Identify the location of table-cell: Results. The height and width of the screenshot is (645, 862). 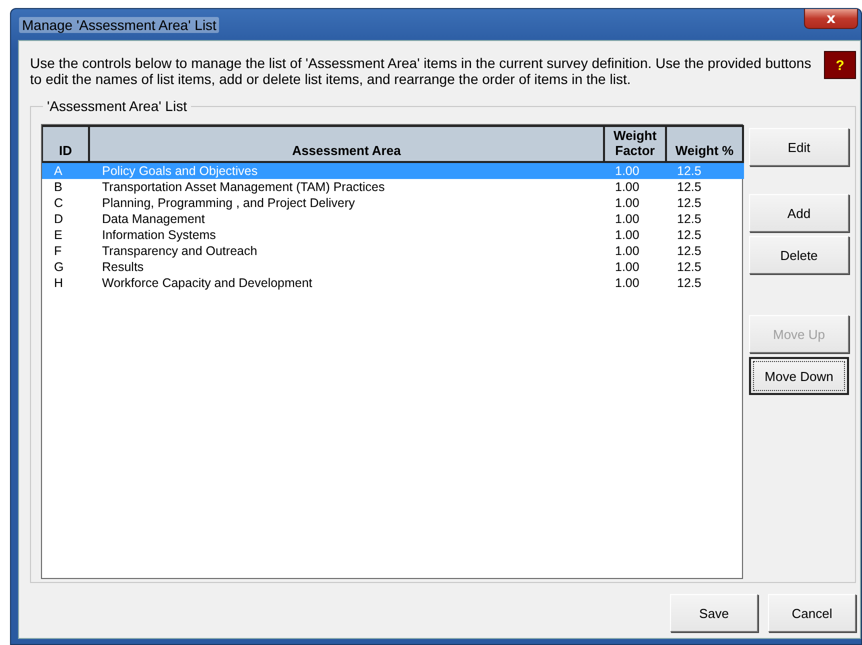
(347, 267).